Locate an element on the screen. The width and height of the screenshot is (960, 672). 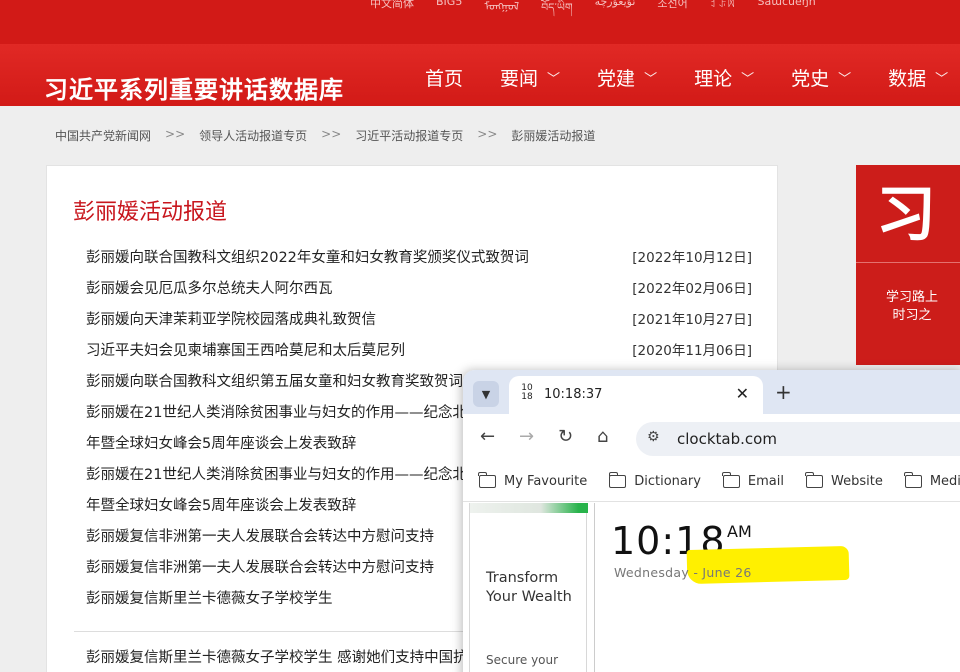
nav-item-home: 首页 is located at coordinates (444, 77).